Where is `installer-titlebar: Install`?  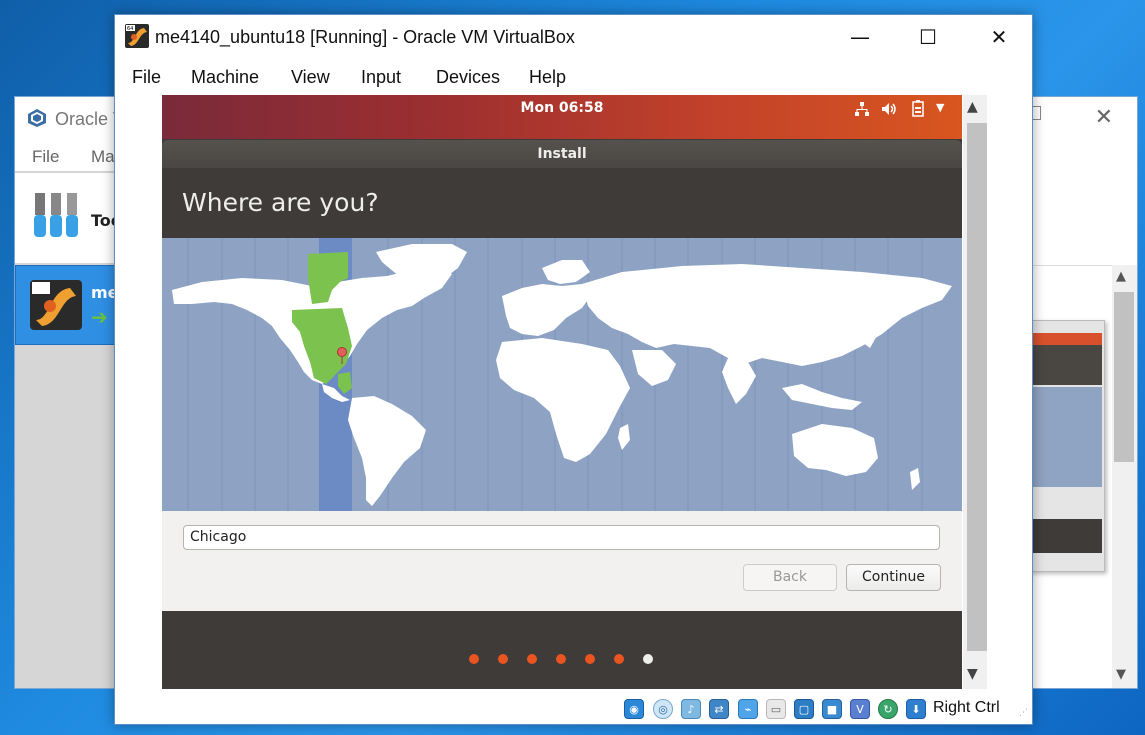
installer-titlebar: Install is located at coordinates (562, 154).